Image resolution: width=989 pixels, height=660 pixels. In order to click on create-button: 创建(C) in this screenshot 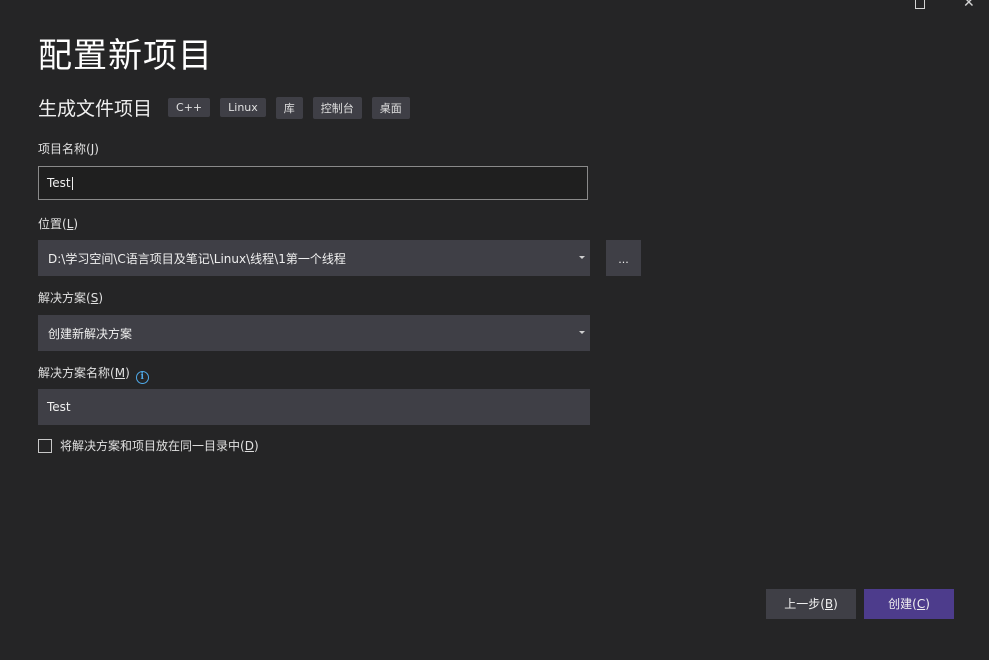, I will do `click(909, 604)`.